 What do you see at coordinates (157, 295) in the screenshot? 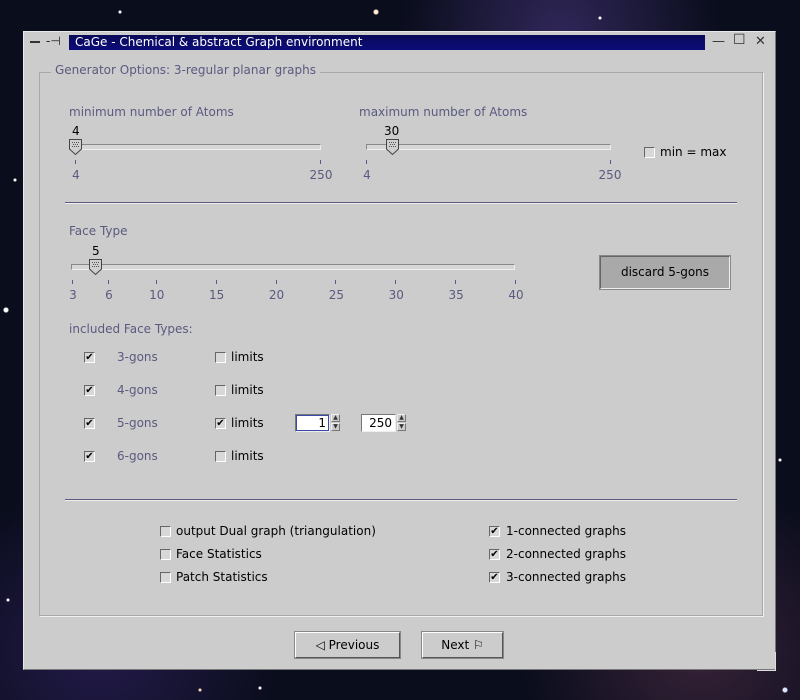
I see `face-type-tick-label: 10` at bounding box center [157, 295].